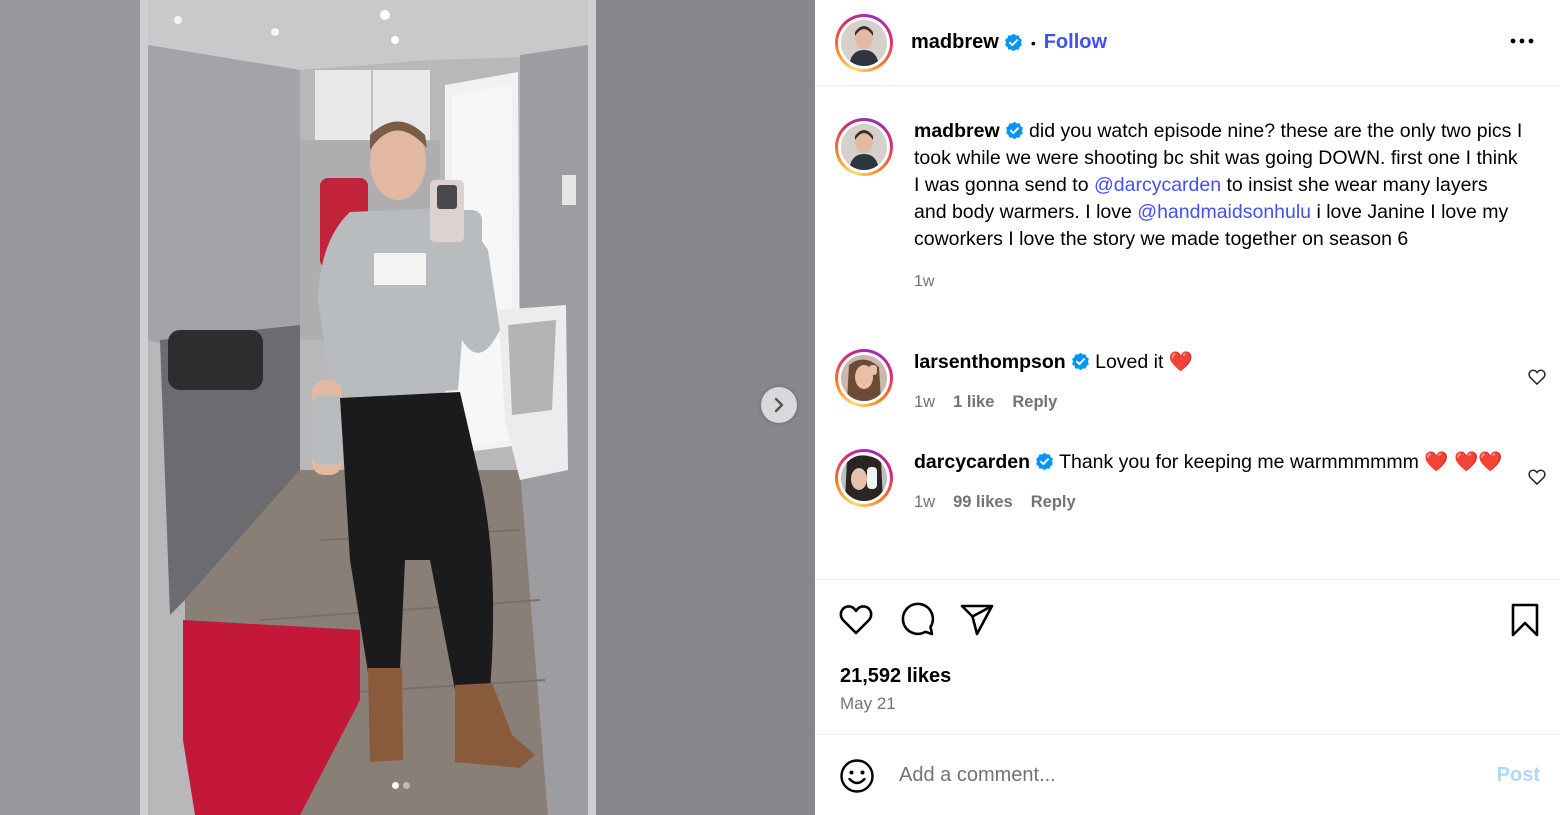 The image size is (1560, 815). I want to click on carousel-dot, so click(406, 785).